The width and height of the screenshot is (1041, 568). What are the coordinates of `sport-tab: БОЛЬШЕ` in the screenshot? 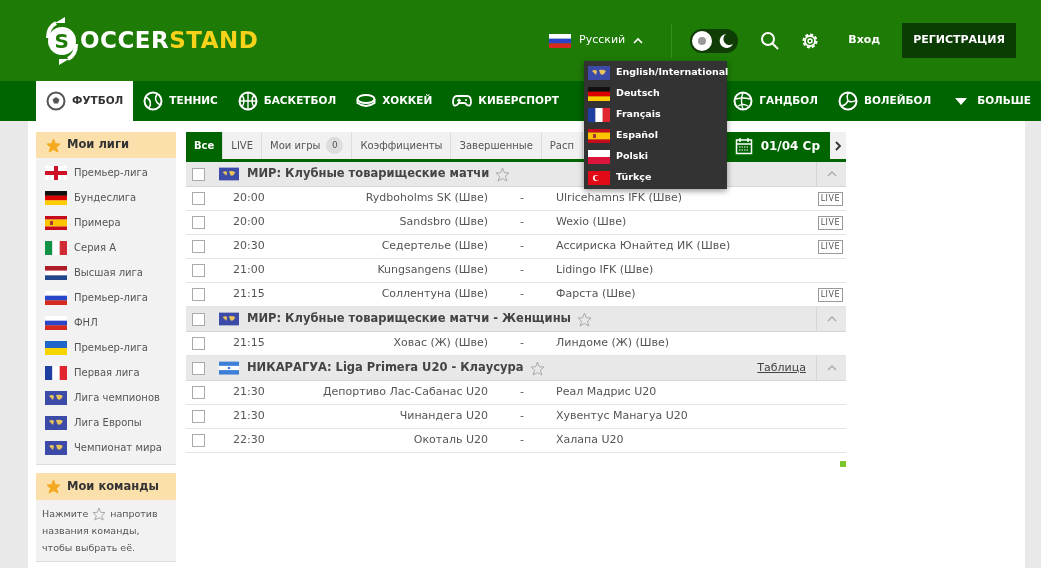 It's located at (991, 101).